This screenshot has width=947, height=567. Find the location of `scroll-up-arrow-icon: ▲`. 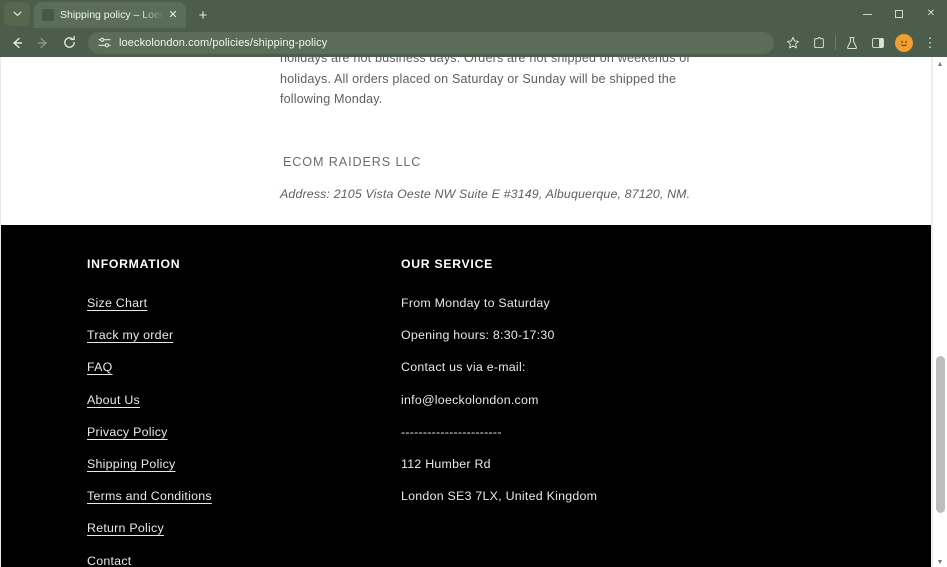

scroll-up-arrow-icon: ▲ is located at coordinates (940, 64).